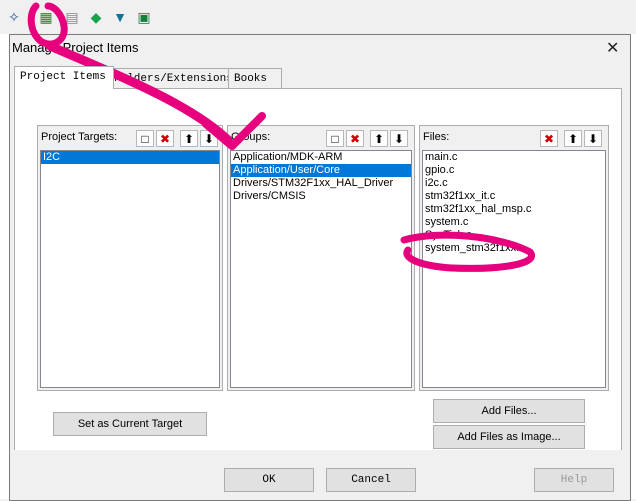 The height and width of the screenshot is (501, 636). What do you see at coordinates (514, 209) in the screenshot?
I see `list-item: stm32f1xx_hal_msp.c` at bounding box center [514, 209].